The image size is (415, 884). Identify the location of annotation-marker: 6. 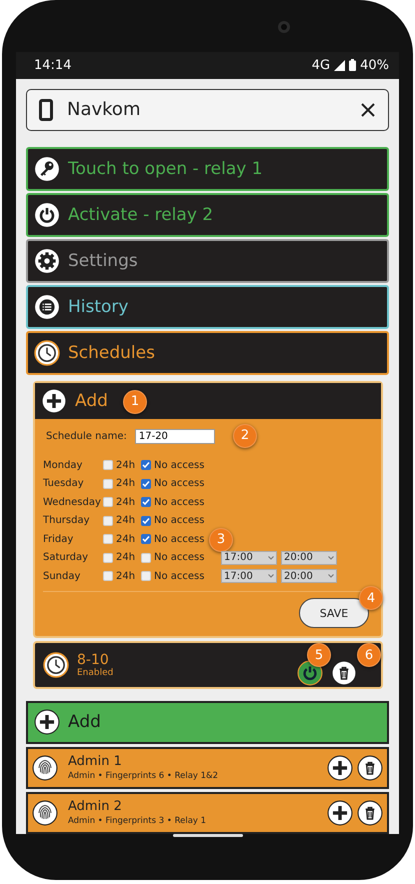
(369, 655).